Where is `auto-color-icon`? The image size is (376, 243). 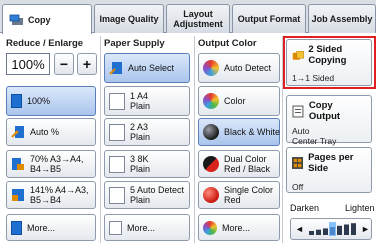
auto-color-icon is located at coordinates (211, 68).